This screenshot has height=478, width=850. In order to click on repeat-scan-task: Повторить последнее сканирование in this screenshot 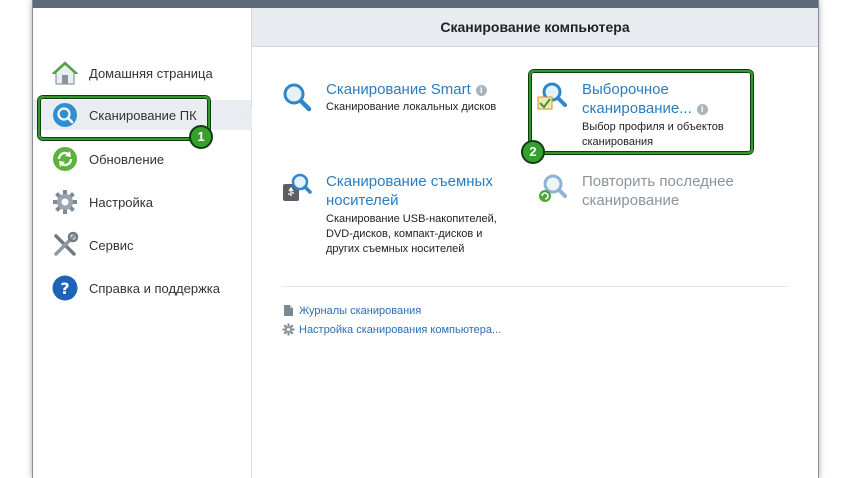, I will do `click(646, 192)`.